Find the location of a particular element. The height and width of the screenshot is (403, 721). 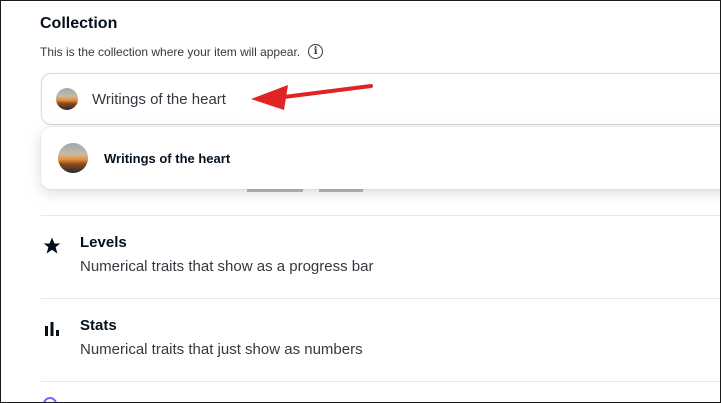

bar-chart-icon is located at coordinates (52, 329).